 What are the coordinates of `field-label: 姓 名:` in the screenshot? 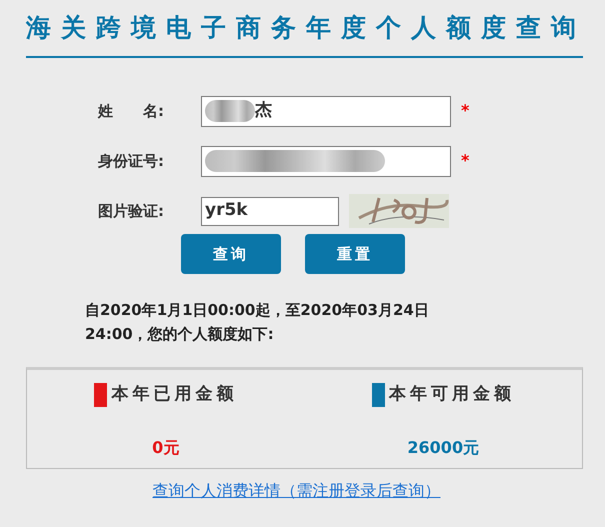 It's located at (131, 111).